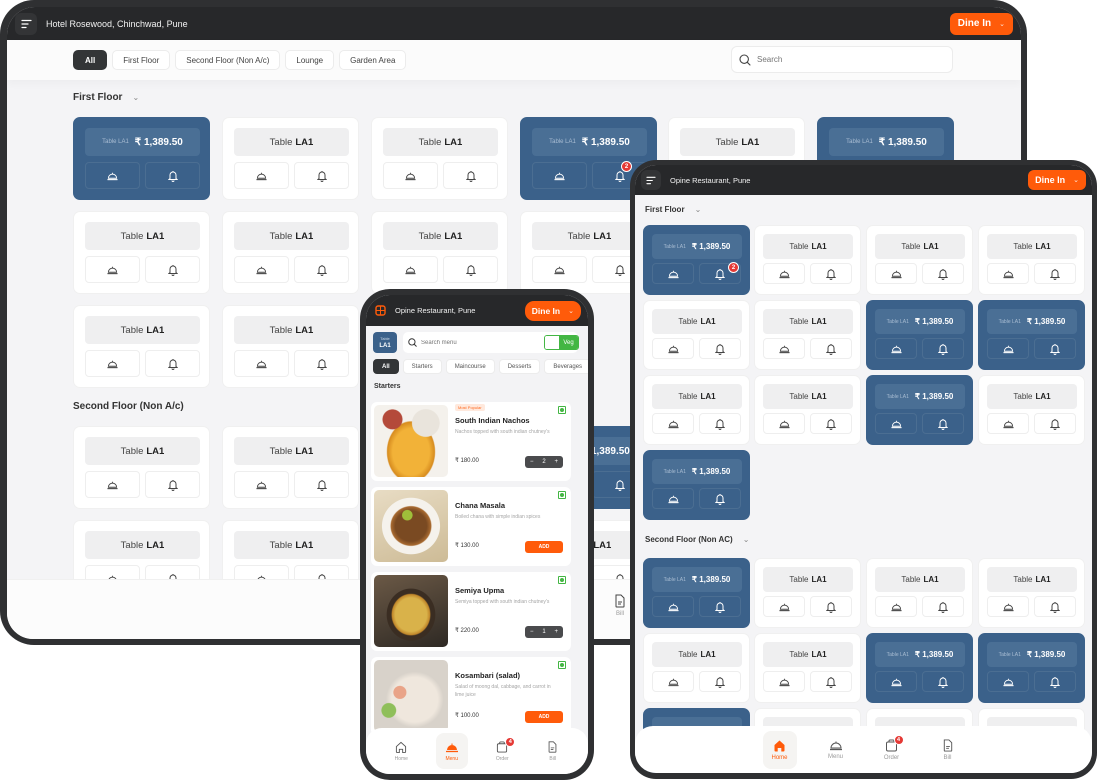 The image size is (1097, 781). Describe the element at coordinates (373, 60) in the screenshot. I see `filter-chip-garden-area: Garden Area` at that location.